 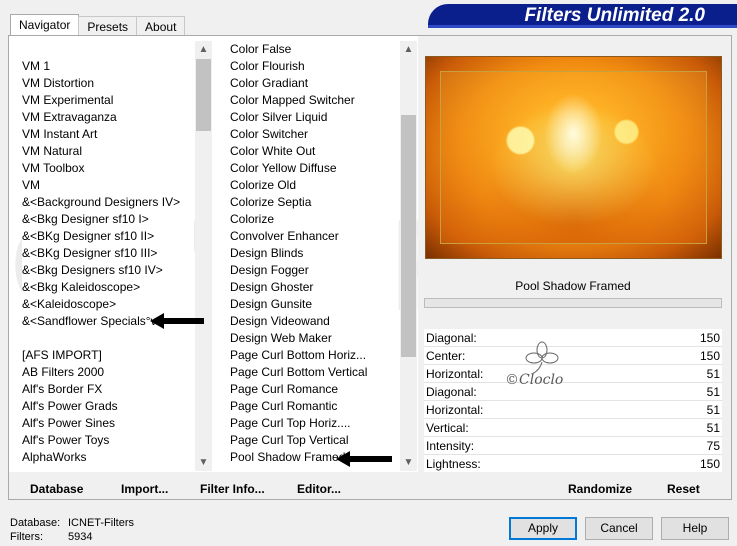 I want to click on list-item: Color White Out, so click(x=314, y=151).